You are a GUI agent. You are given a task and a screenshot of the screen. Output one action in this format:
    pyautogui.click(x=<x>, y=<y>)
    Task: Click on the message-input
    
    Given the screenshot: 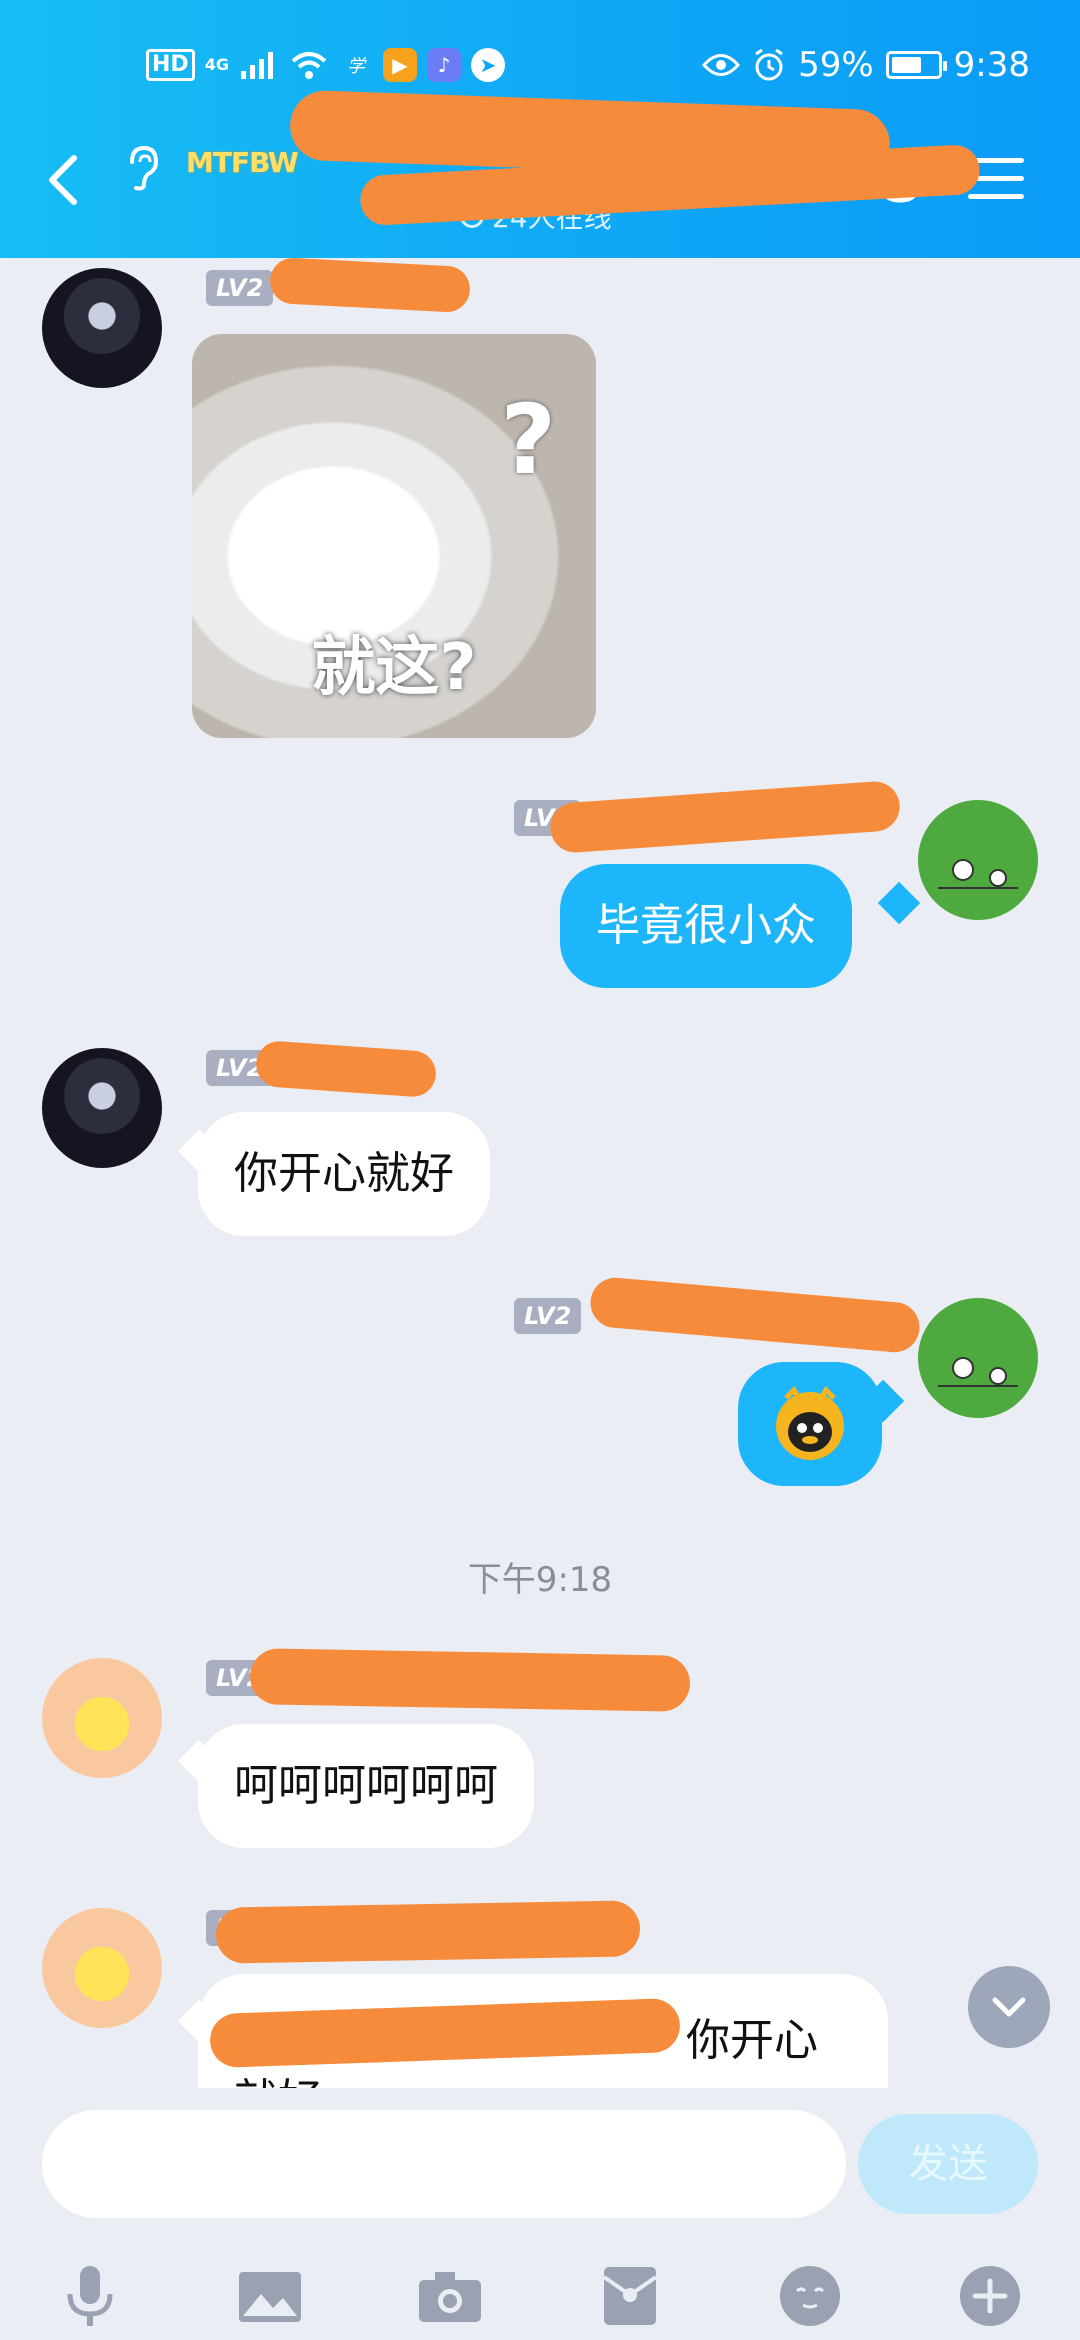 What is the action you would take?
    pyautogui.click(x=444, y=2164)
    